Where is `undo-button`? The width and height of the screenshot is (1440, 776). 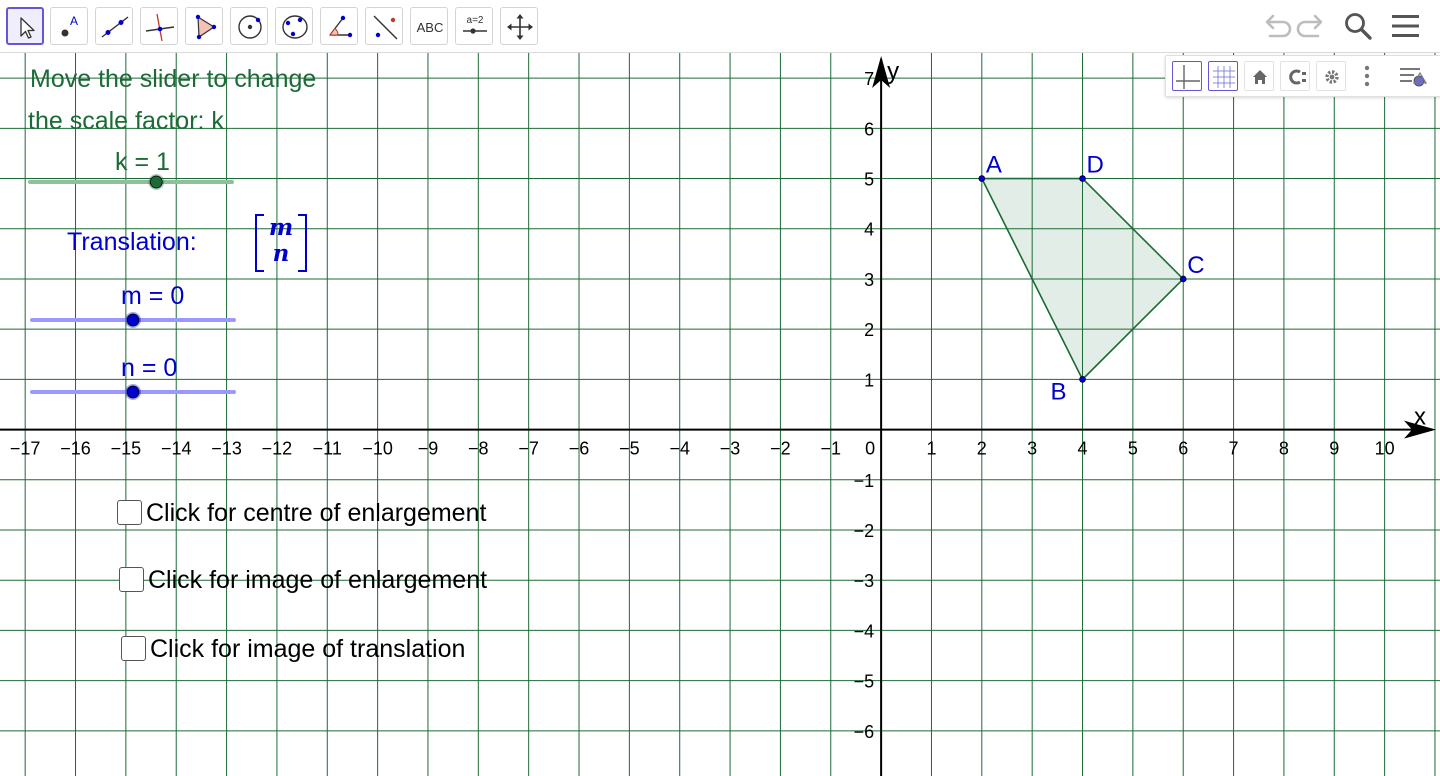
undo-button is located at coordinates (1275, 26).